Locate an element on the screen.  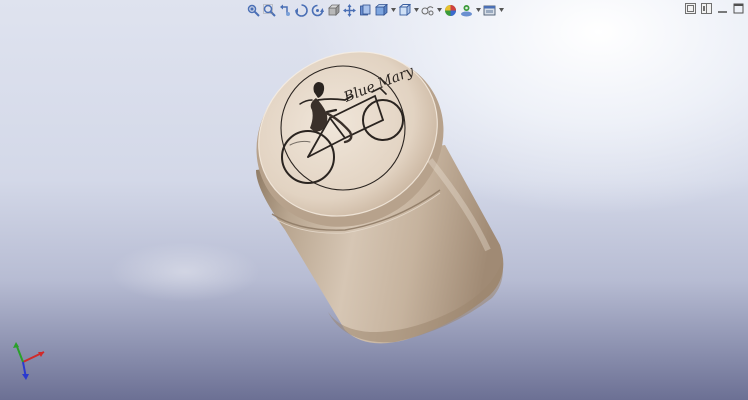
reference-triad is located at coordinates (28, 360).